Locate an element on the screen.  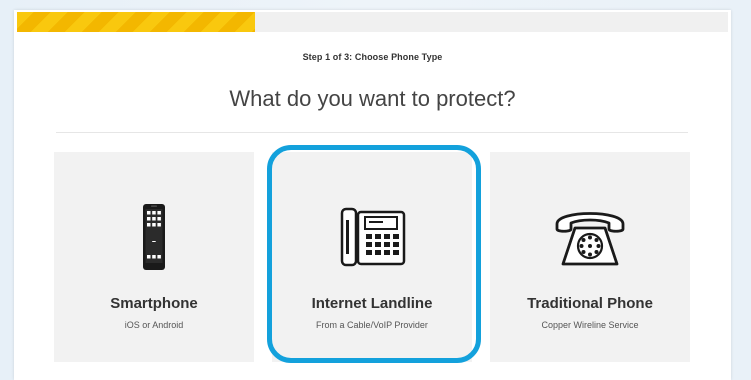
progress-bar-fill is located at coordinates (136, 22).